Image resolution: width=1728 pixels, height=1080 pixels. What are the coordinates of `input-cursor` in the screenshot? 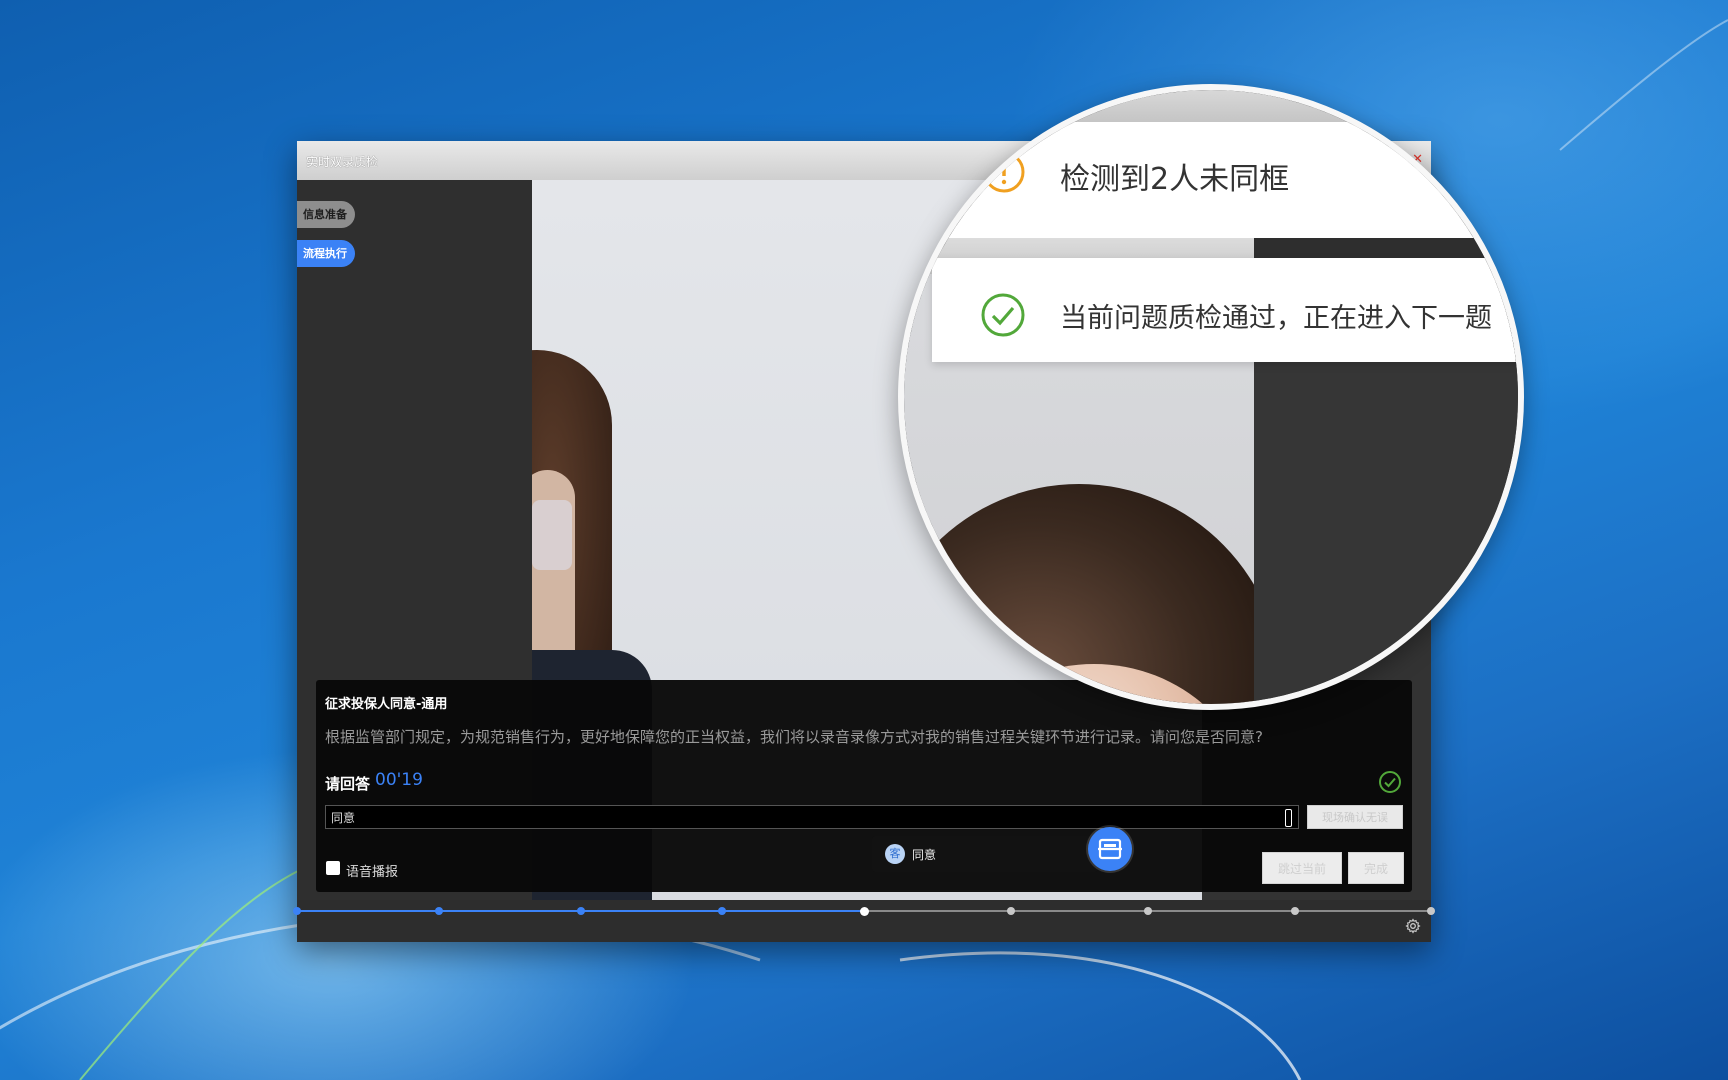 It's located at (1288, 818).